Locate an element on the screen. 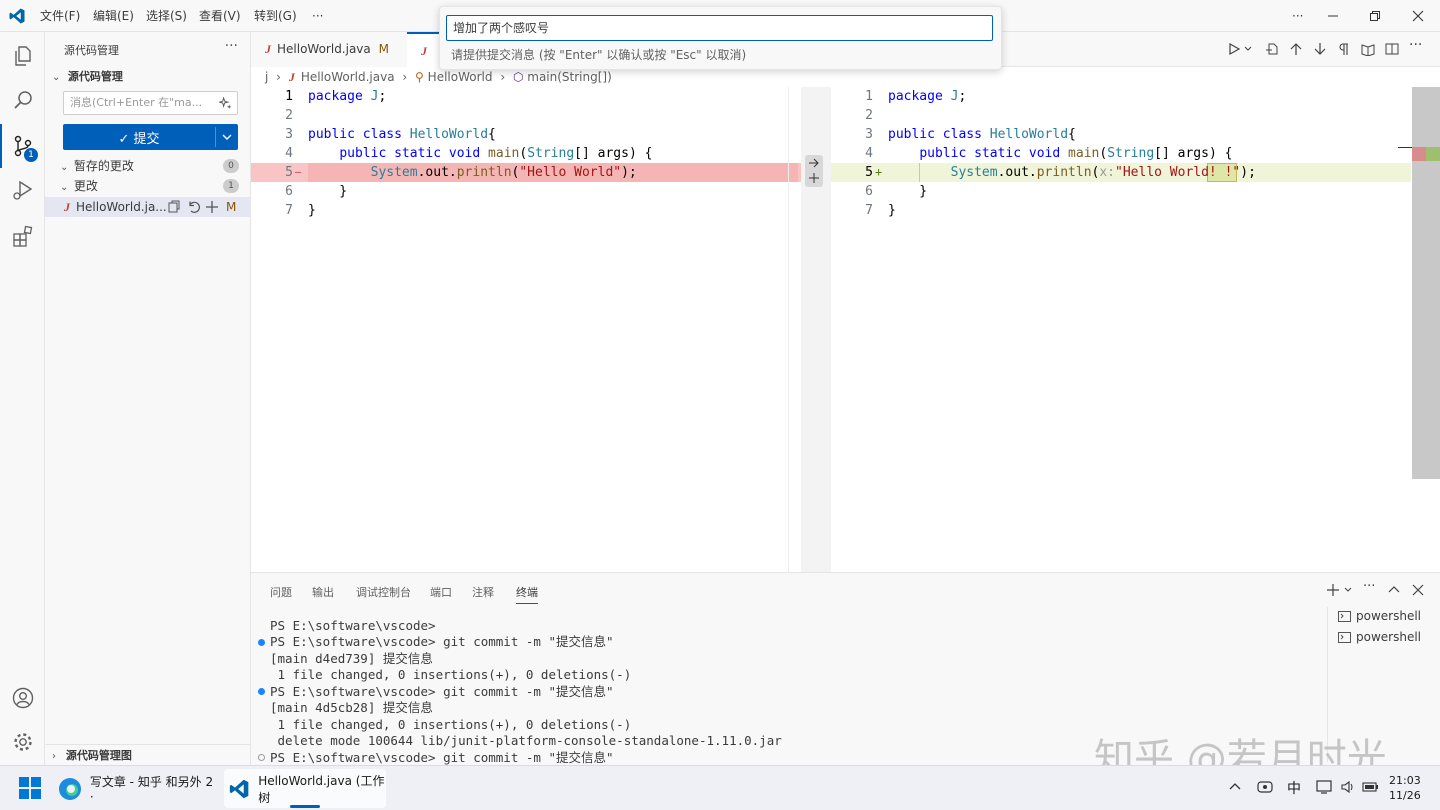 The width and height of the screenshot is (1440, 810). left-editor-scrollbar is located at coordinates (794, 329).